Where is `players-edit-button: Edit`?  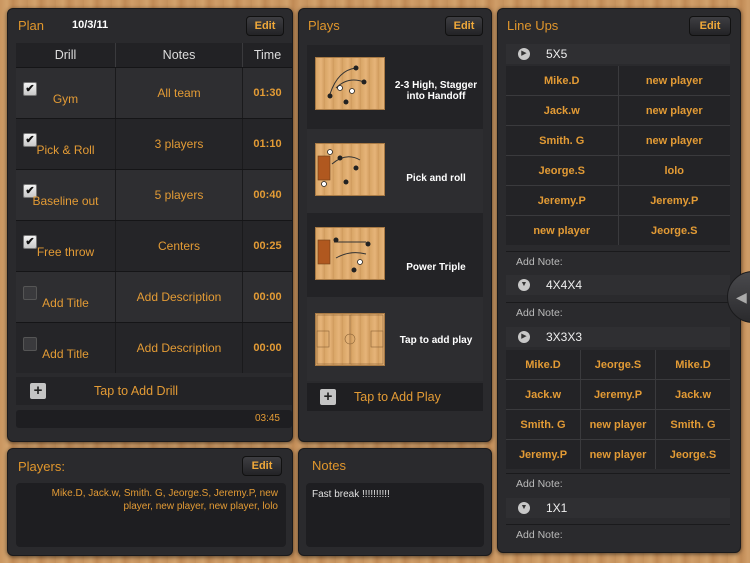 players-edit-button: Edit is located at coordinates (262, 466).